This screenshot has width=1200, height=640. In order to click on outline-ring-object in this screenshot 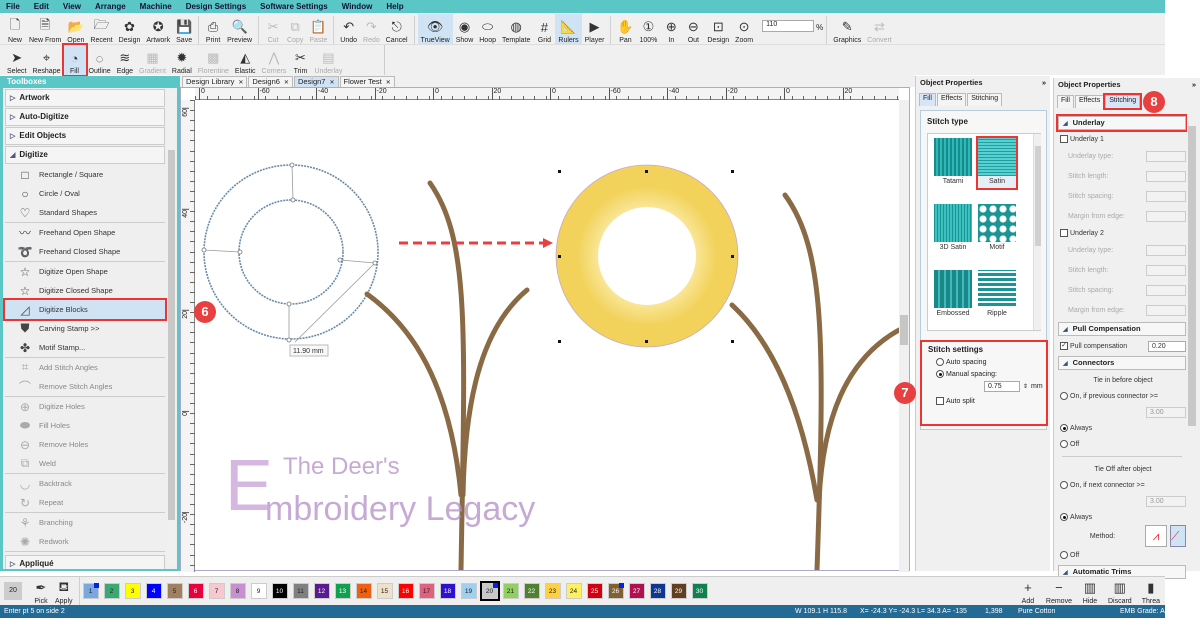, I will do `click(290, 252)`.